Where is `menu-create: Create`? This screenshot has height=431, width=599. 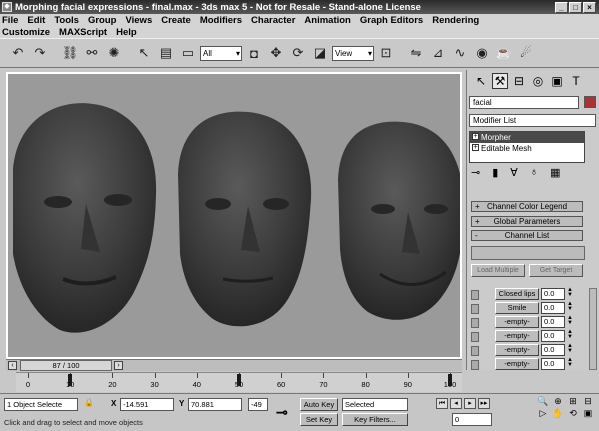 menu-create: Create is located at coordinates (176, 20).